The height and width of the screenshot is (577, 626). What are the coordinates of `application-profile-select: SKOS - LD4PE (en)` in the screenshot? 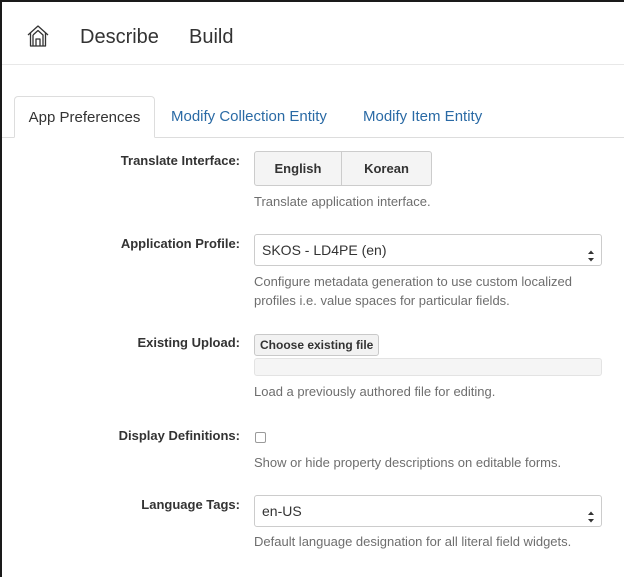 It's located at (428, 250).